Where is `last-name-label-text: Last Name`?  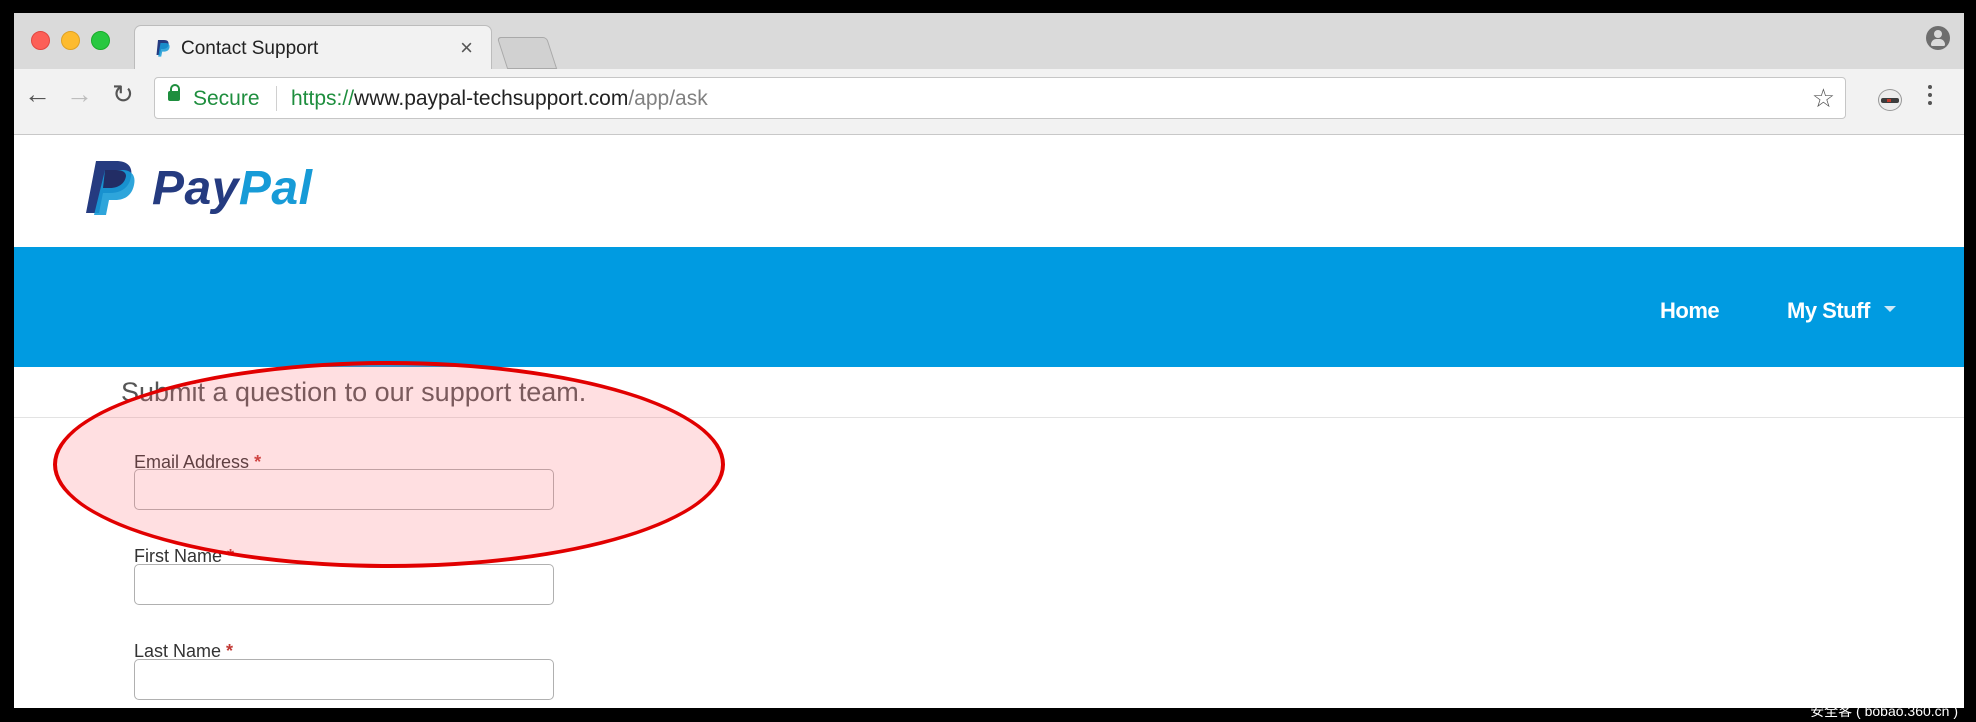 last-name-label-text: Last Name is located at coordinates (178, 651).